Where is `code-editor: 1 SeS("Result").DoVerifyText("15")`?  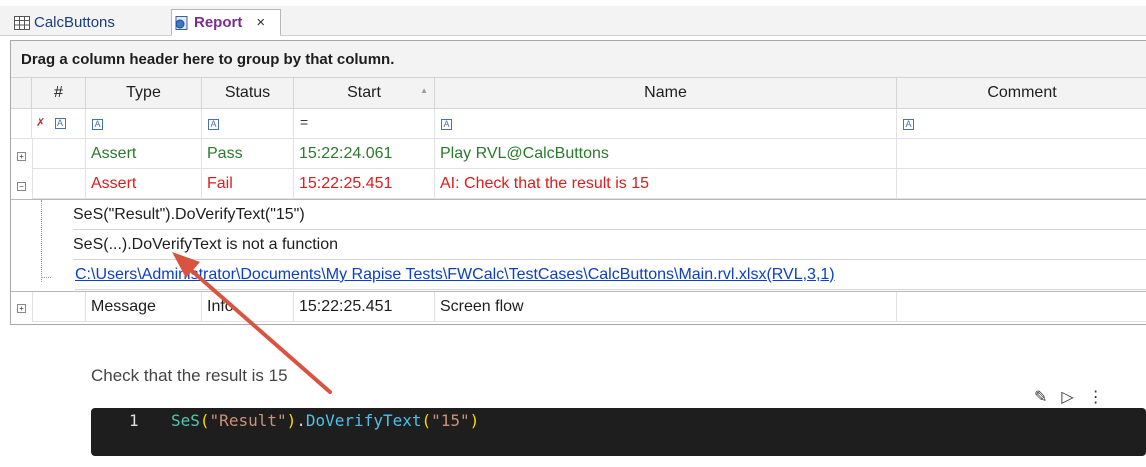
code-editor: 1 SeS("Result").DoVerifyText("15") is located at coordinates (618, 432).